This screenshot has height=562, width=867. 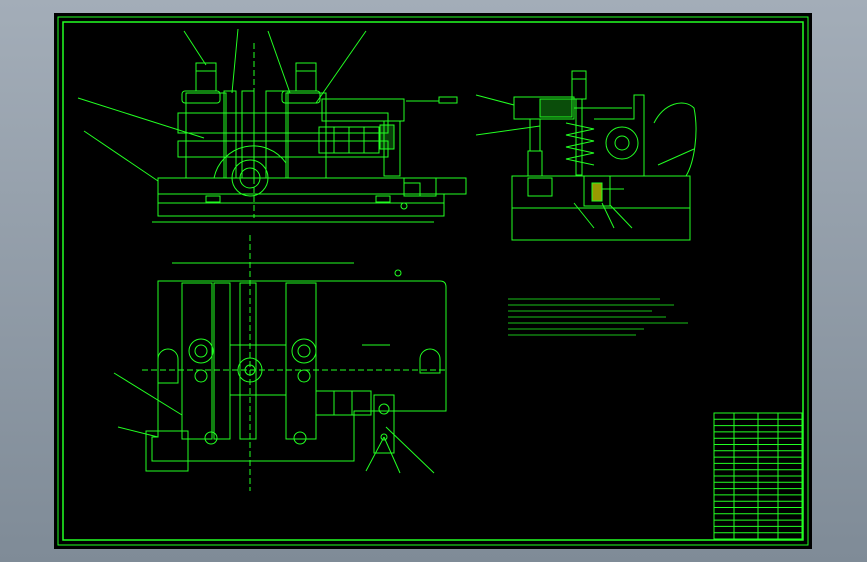 What do you see at coordinates (758, 476) in the screenshot?
I see `title-block` at bounding box center [758, 476].